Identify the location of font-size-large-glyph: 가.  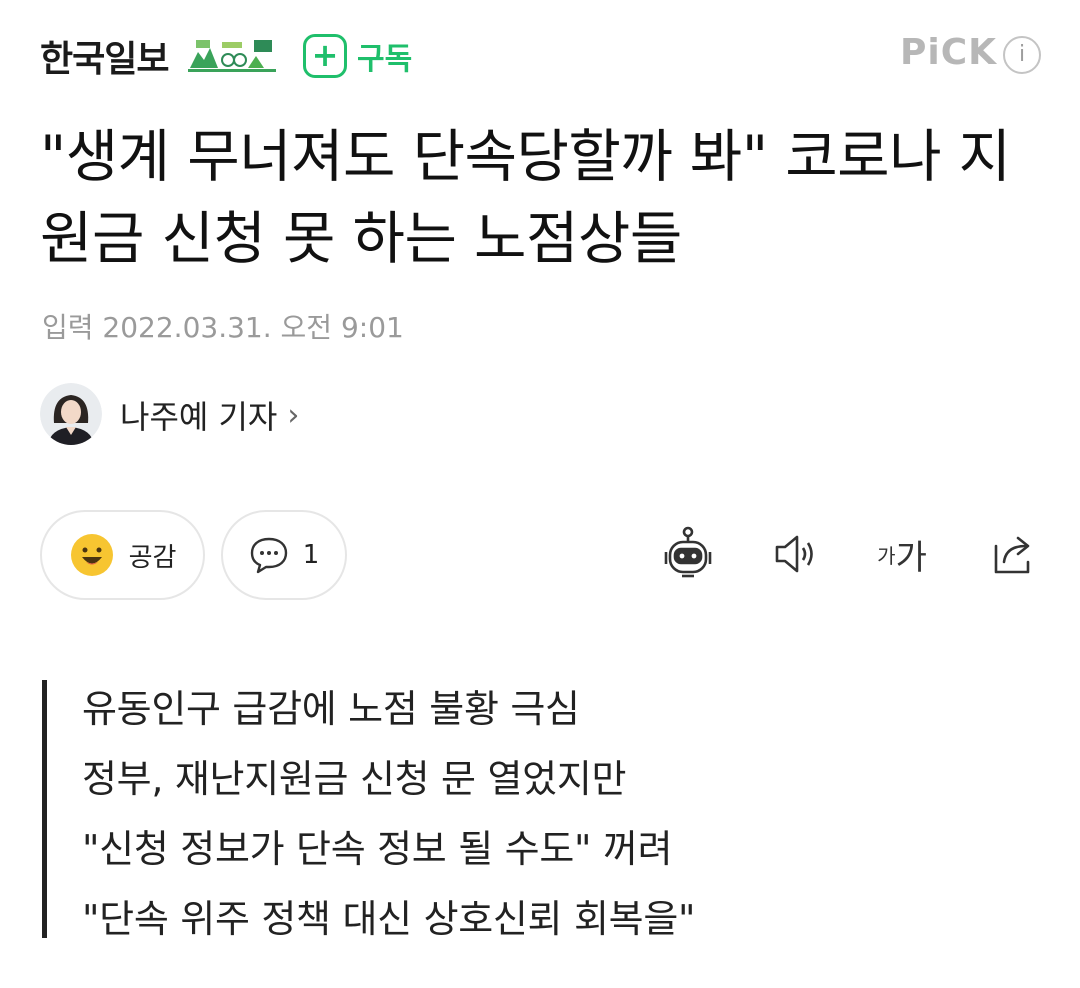
(911, 557).